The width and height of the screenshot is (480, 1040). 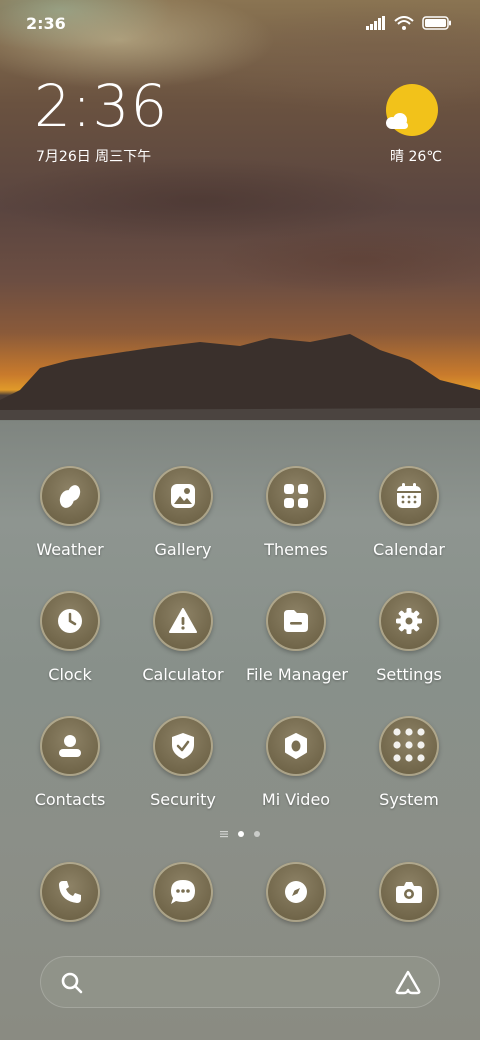 I want to click on system-folder-icon, so click(x=409, y=745).